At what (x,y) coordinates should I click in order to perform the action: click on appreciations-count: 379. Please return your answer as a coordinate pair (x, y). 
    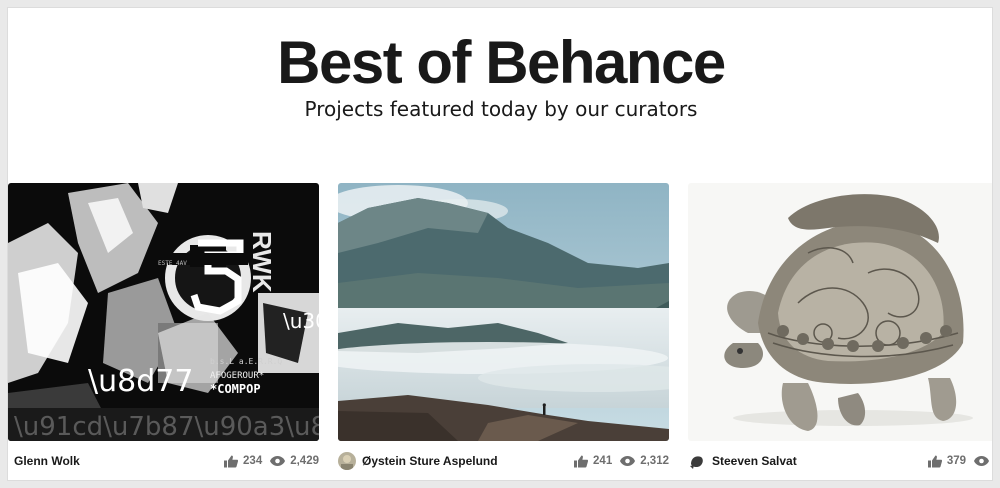
    Looking at the image, I should click on (956, 461).